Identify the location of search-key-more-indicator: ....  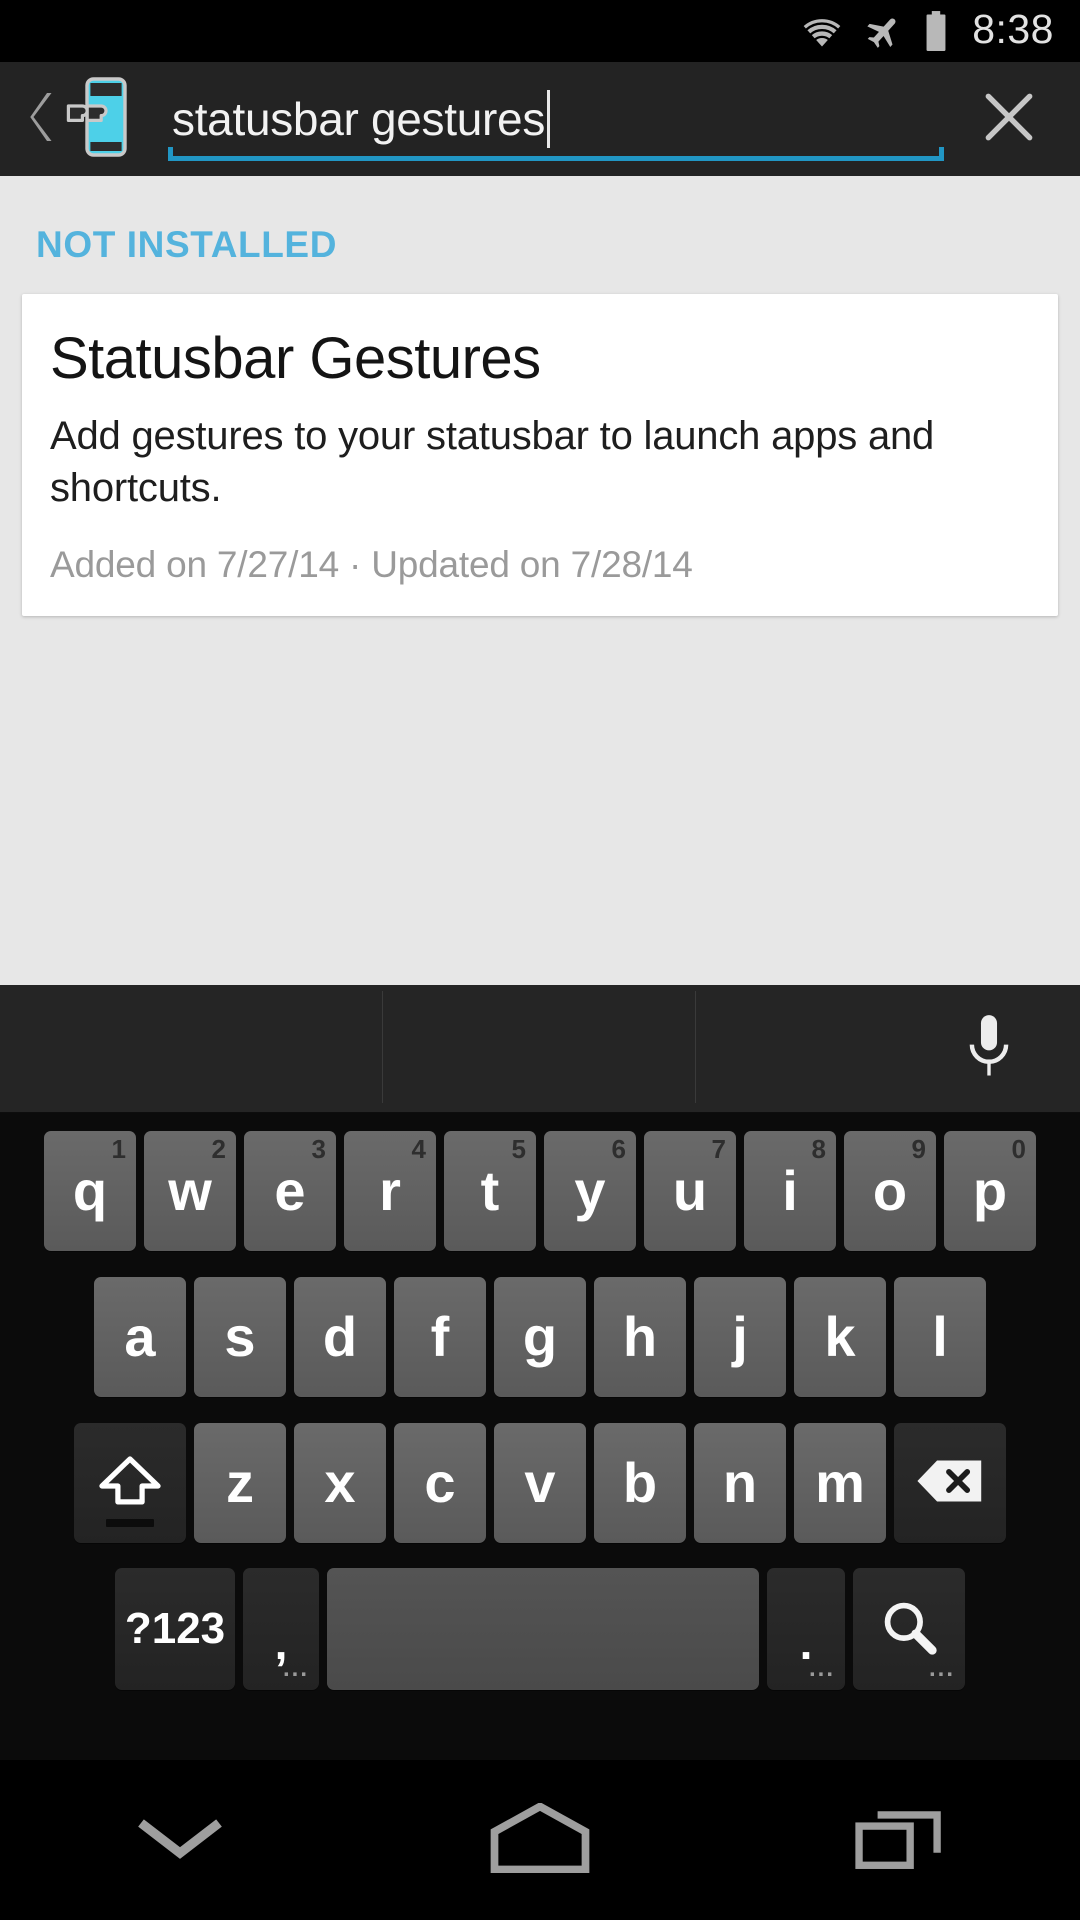
(941, 1668).